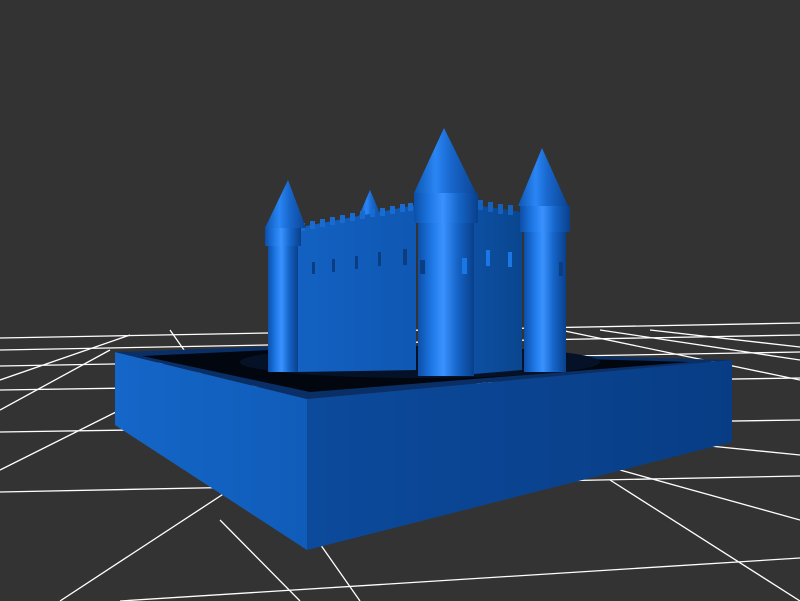 The width and height of the screenshot is (800, 601). I want to click on left-tower-body, so click(283, 308).